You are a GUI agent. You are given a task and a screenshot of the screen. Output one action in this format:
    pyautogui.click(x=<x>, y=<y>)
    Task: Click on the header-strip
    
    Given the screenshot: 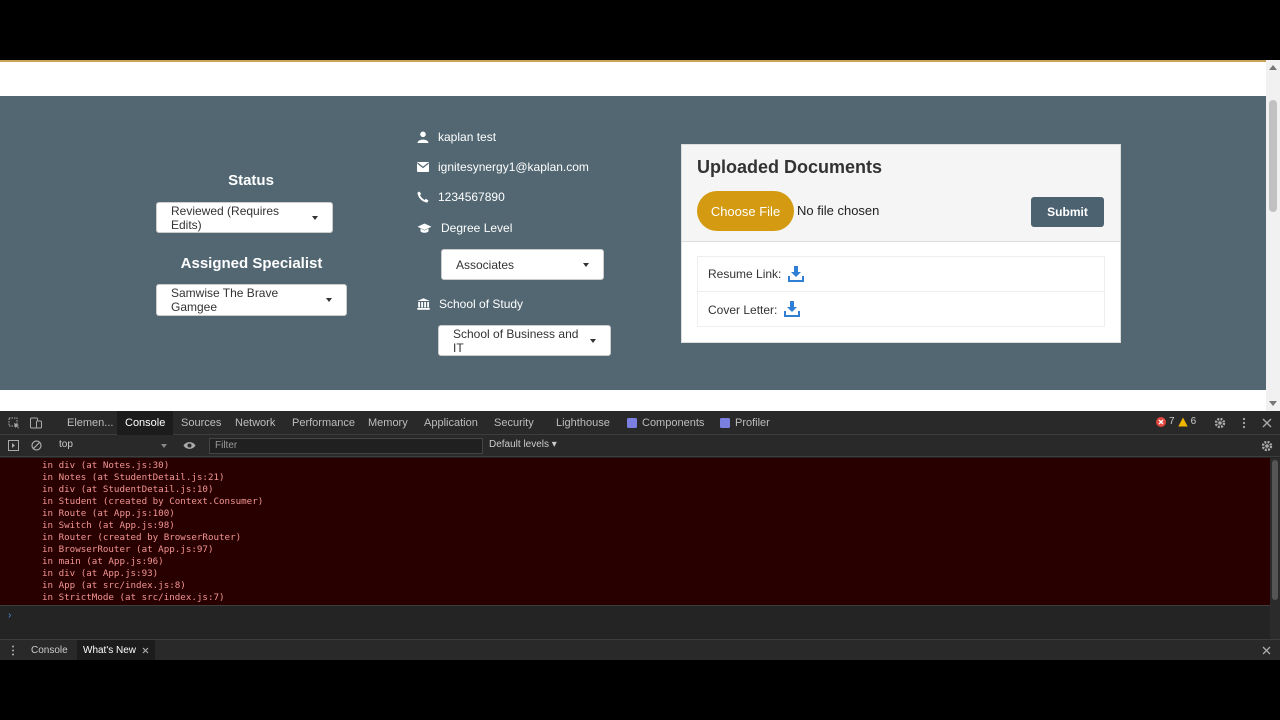 What is the action you would take?
    pyautogui.click(x=633, y=79)
    